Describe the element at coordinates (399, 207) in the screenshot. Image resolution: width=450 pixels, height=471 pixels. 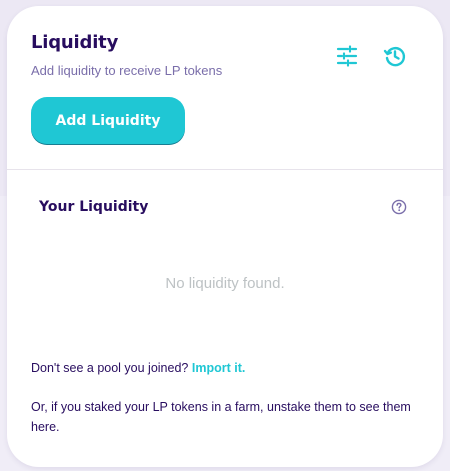
I see `question-circle-icon` at that location.